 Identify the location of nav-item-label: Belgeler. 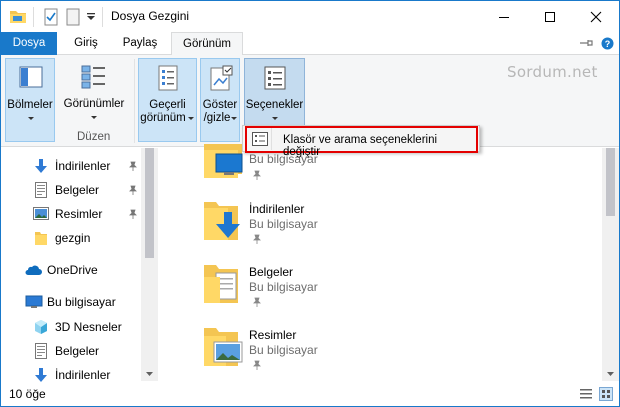
(77, 190).